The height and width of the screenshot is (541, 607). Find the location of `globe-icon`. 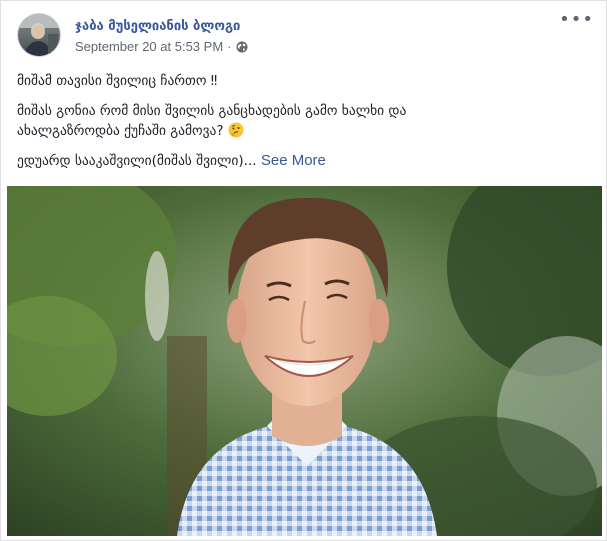

globe-icon is located at coordinates (242, 47).